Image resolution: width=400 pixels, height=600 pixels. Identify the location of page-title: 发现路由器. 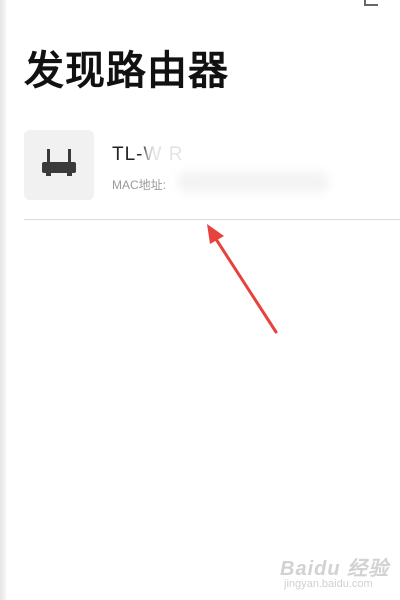
(126, 71).